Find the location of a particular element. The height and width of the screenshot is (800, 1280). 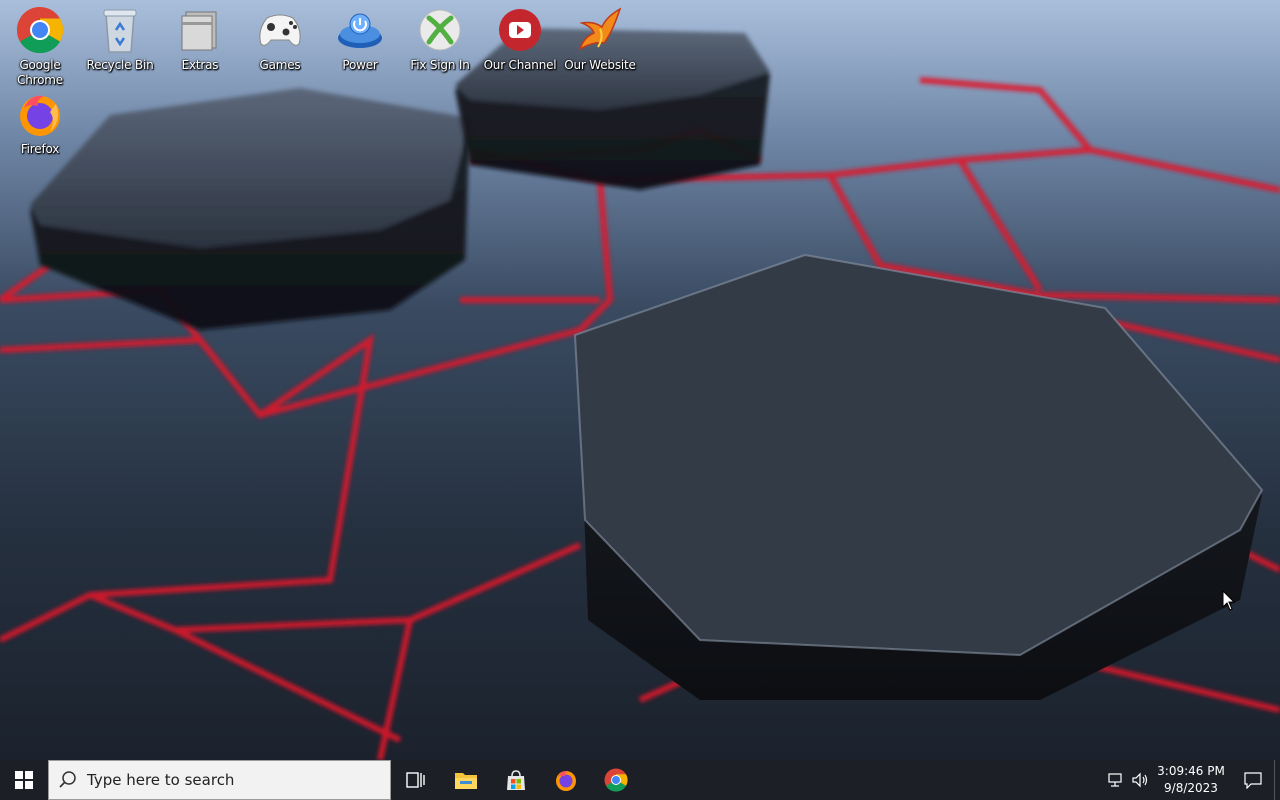

clock-time: 3:09:46 PM is located at coordinates (1191, 771).